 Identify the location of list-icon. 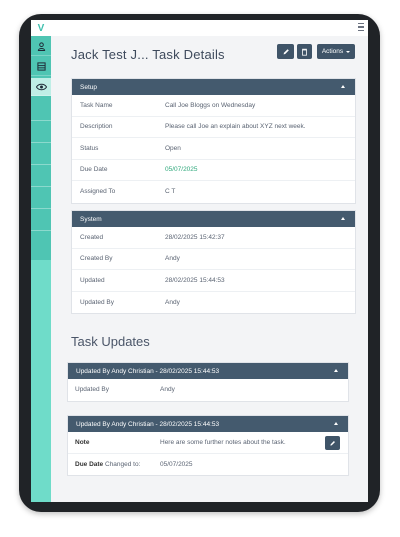
(41, 66).